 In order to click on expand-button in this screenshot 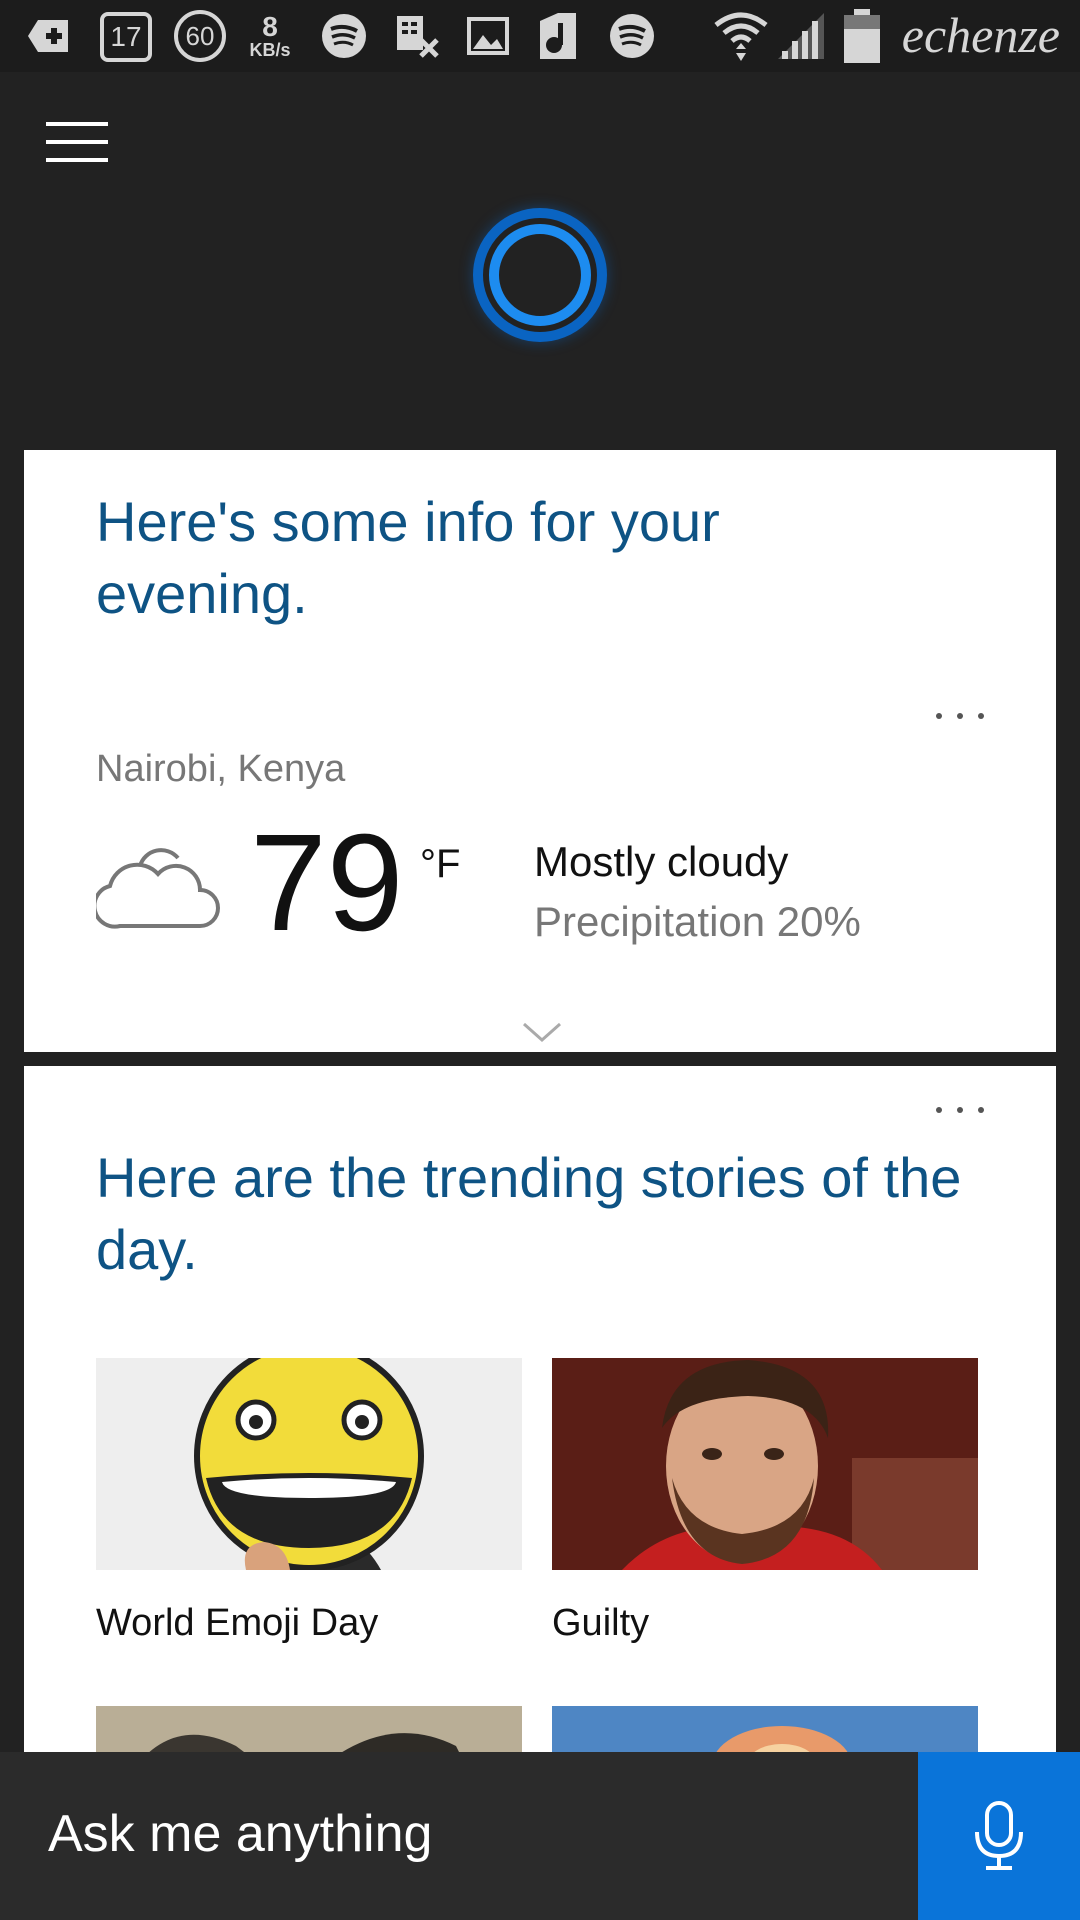, I will do `click(542, 1035)`.